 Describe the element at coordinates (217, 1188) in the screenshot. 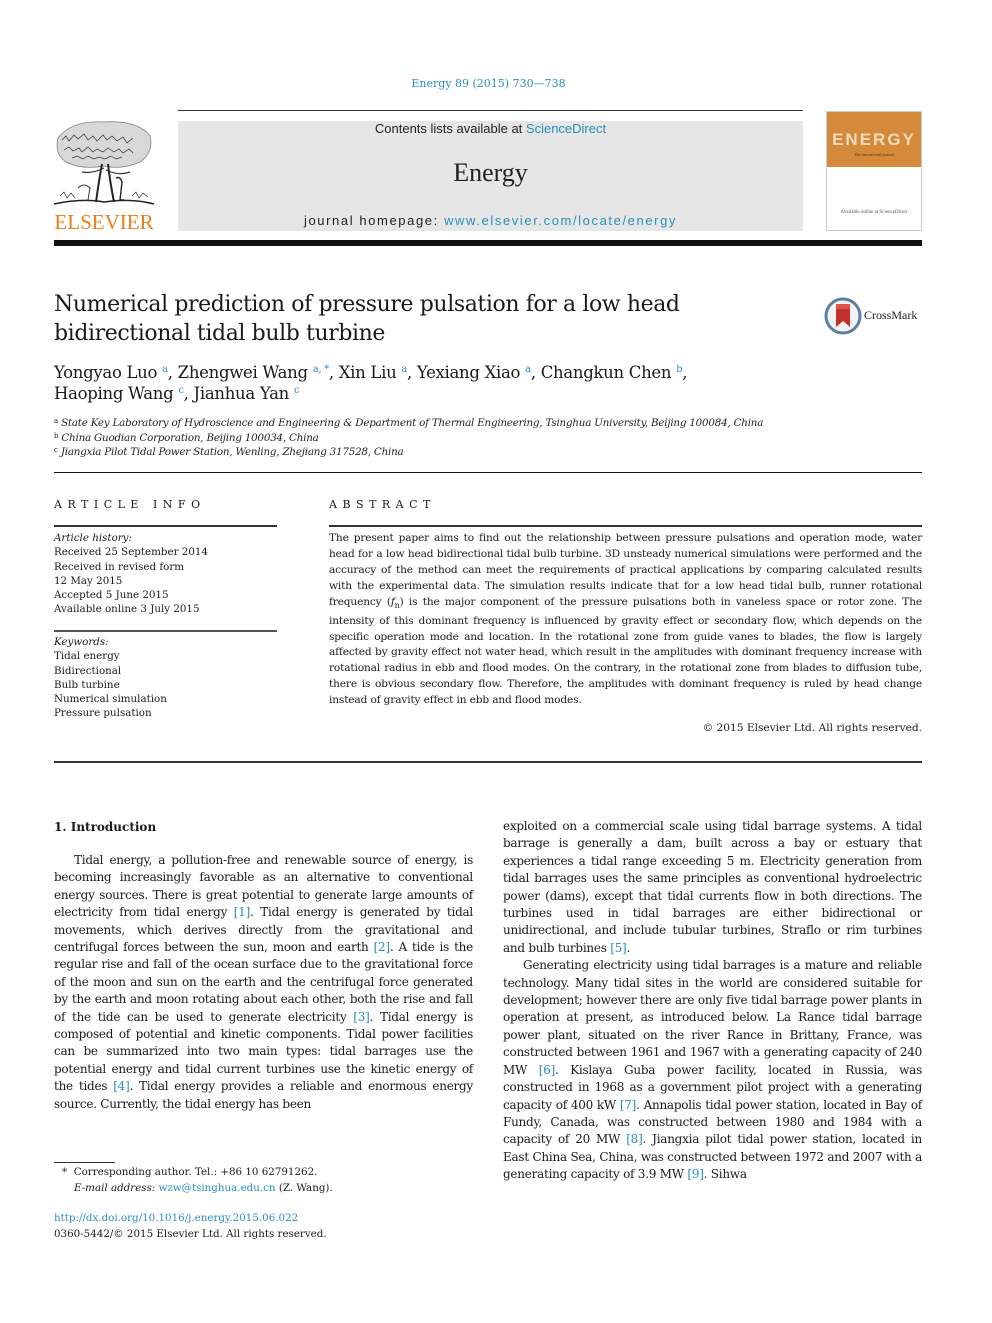

I see `email-link: wzw@tsinghua.edu.cn` at that location.